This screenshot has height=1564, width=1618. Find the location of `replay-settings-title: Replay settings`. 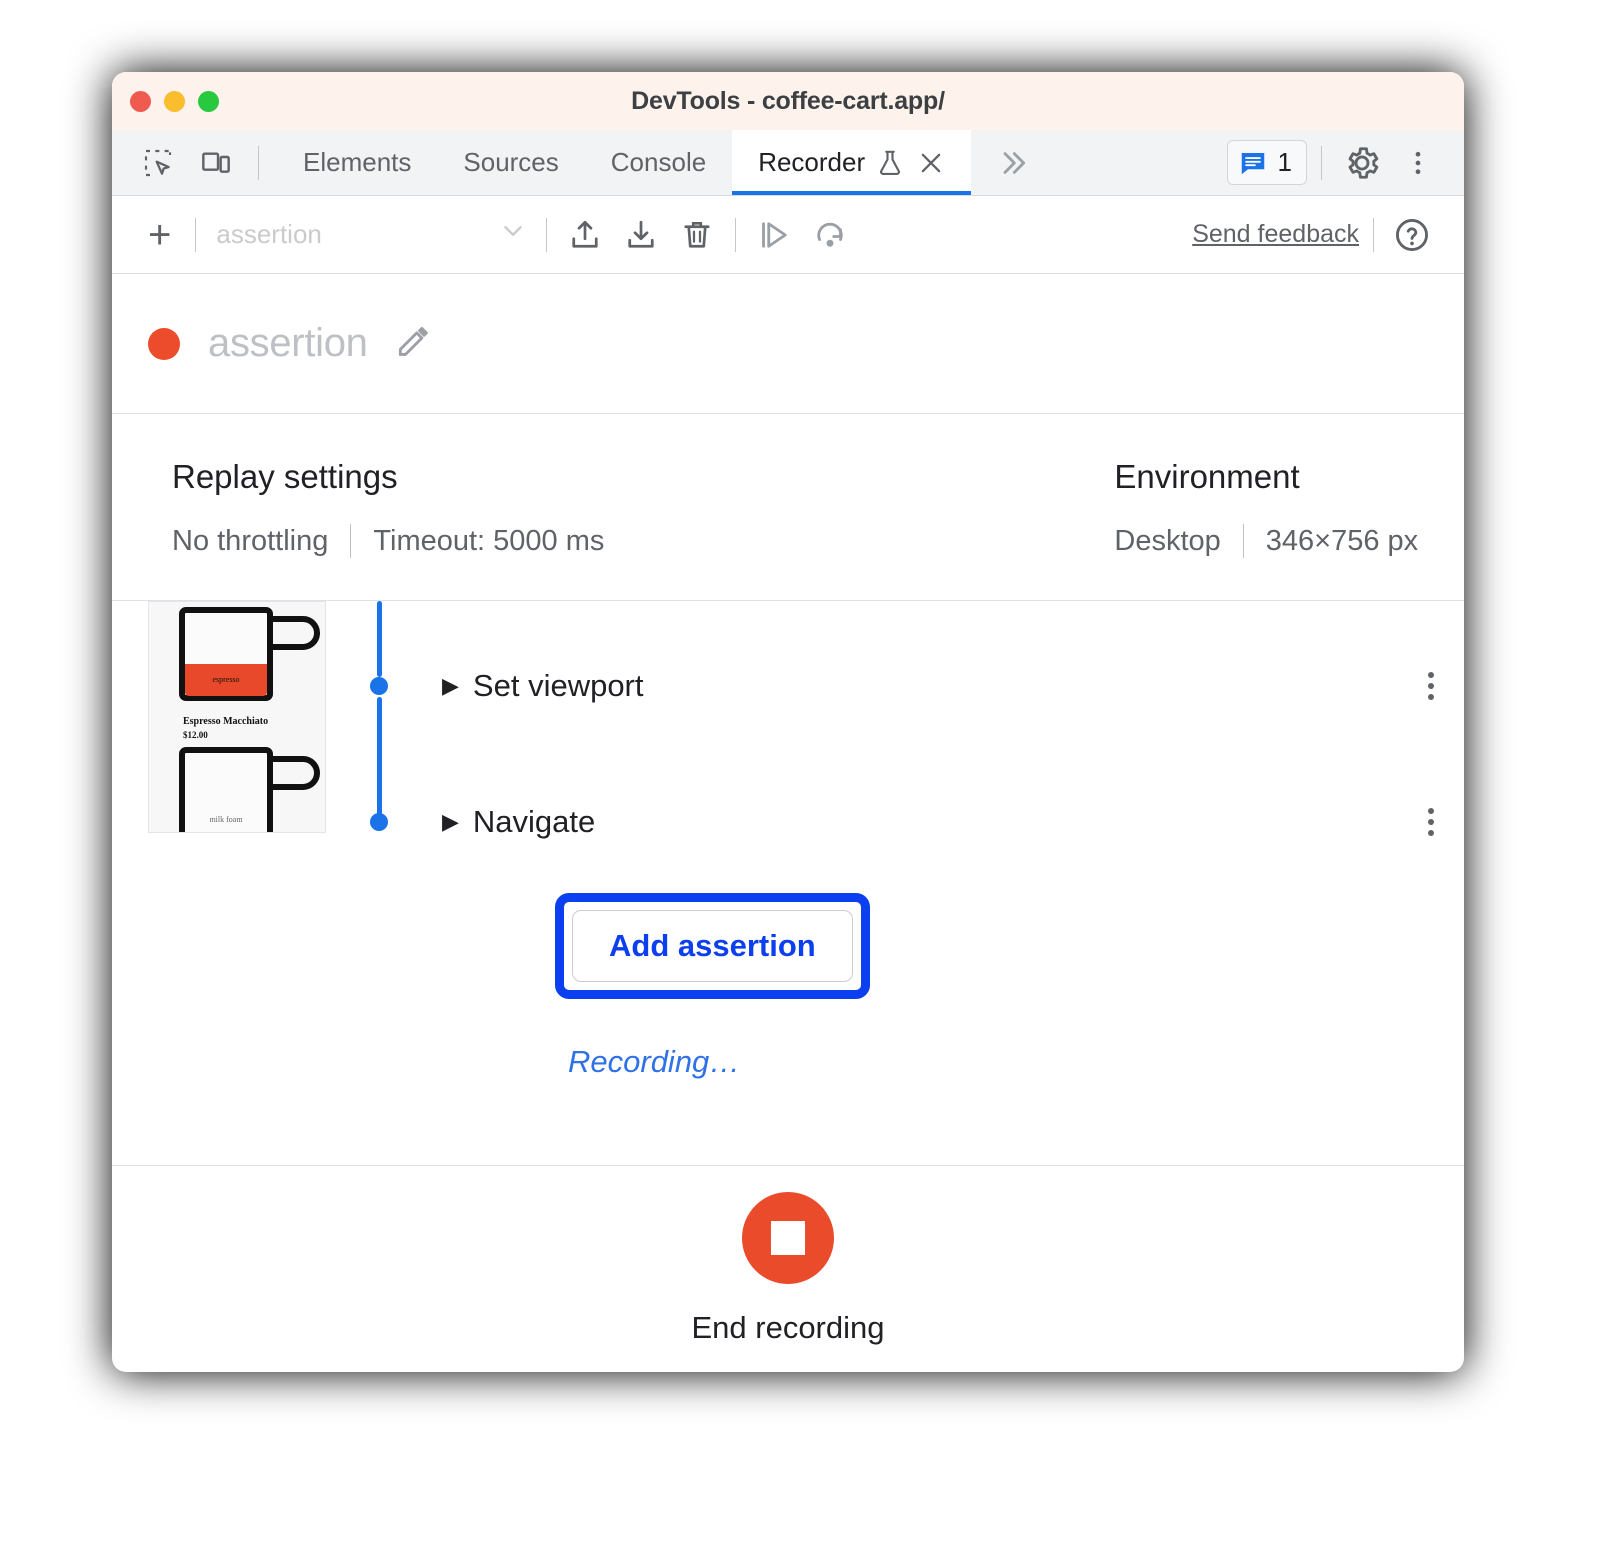

replay-settings-title: Replay settings is located at coordinates (285, 476).